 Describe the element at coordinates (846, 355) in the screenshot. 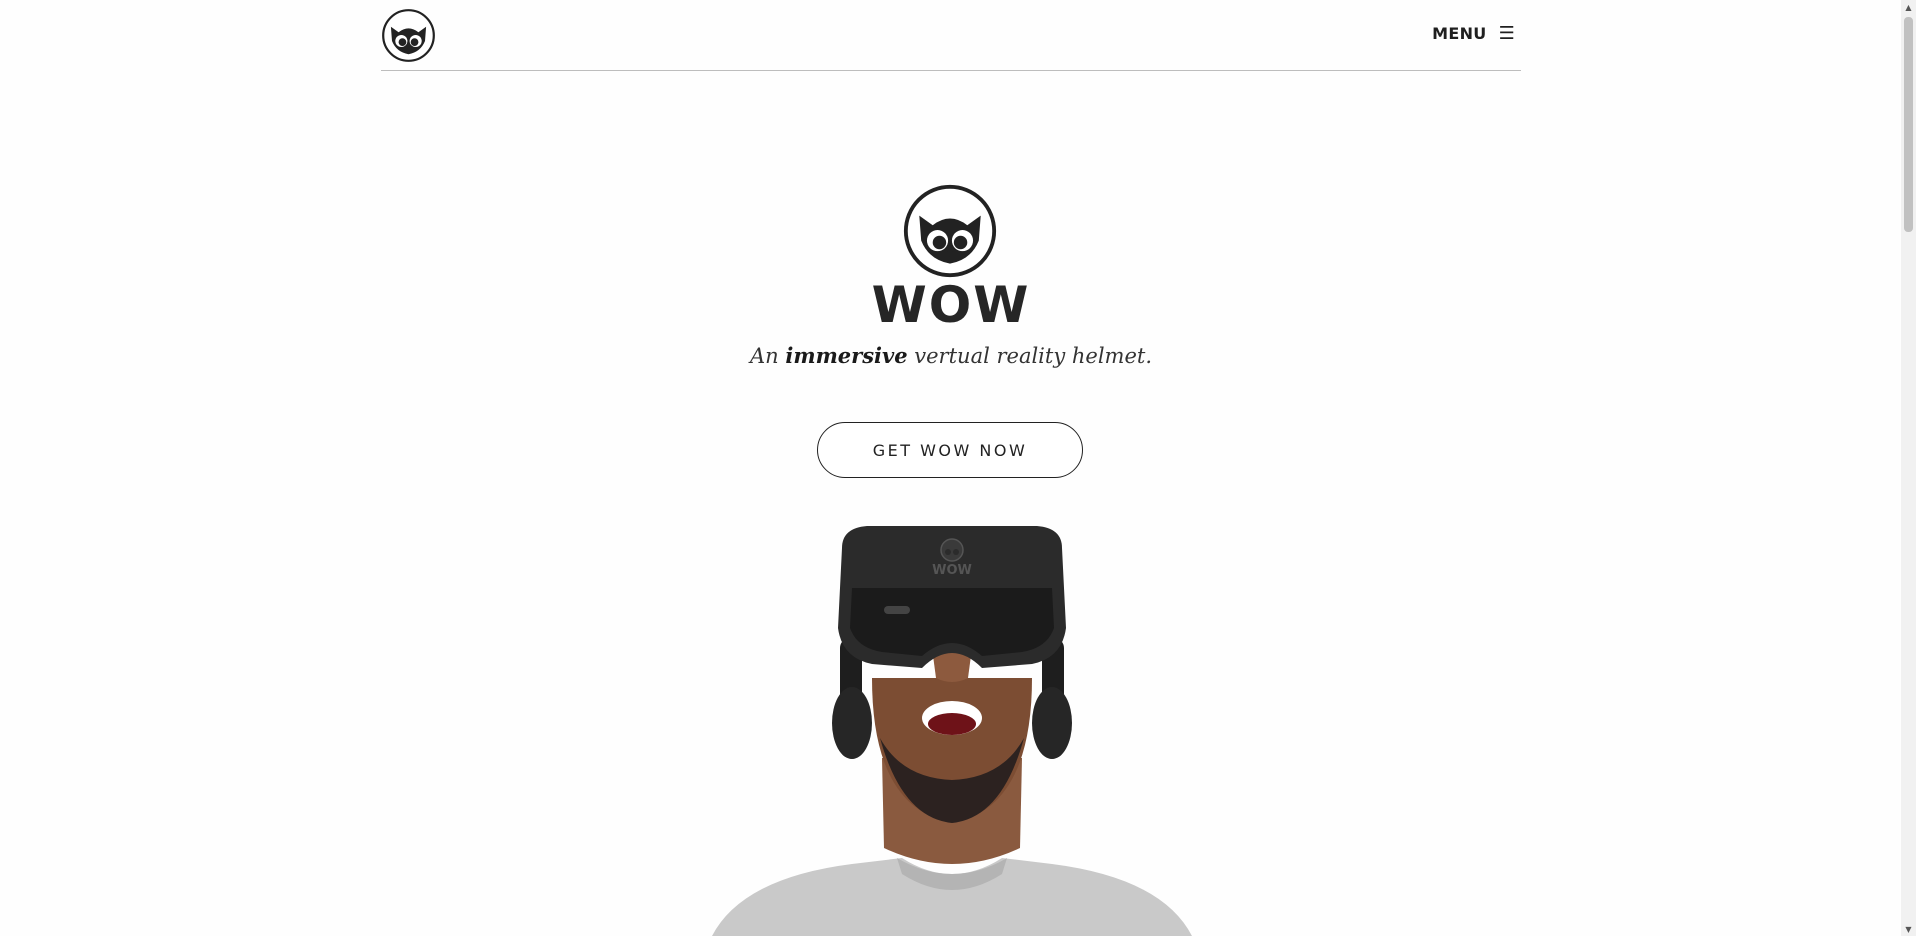

I see `tagline-emphasis: immersive` at that location.